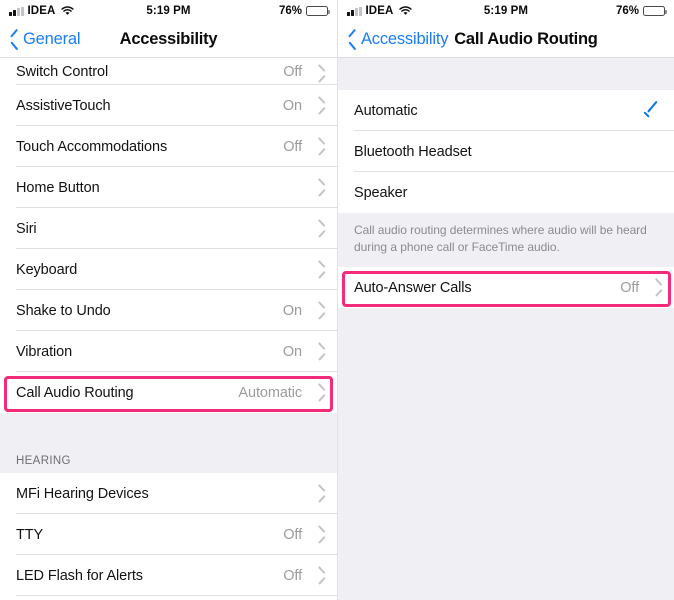 The width and height of the screenshot is (674, 600). Describe the element at coordinates (168, 105) in the screenshot. I see `row-assistivetouch: AssistiveTouch On` at that location.